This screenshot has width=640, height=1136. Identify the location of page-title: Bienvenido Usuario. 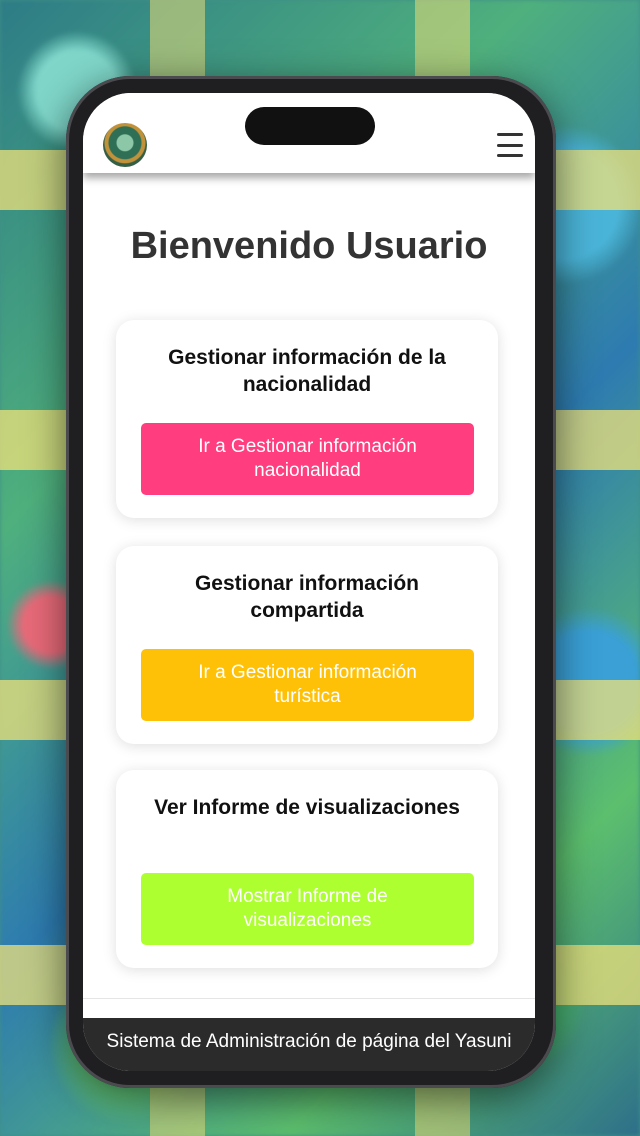
(309, 246).